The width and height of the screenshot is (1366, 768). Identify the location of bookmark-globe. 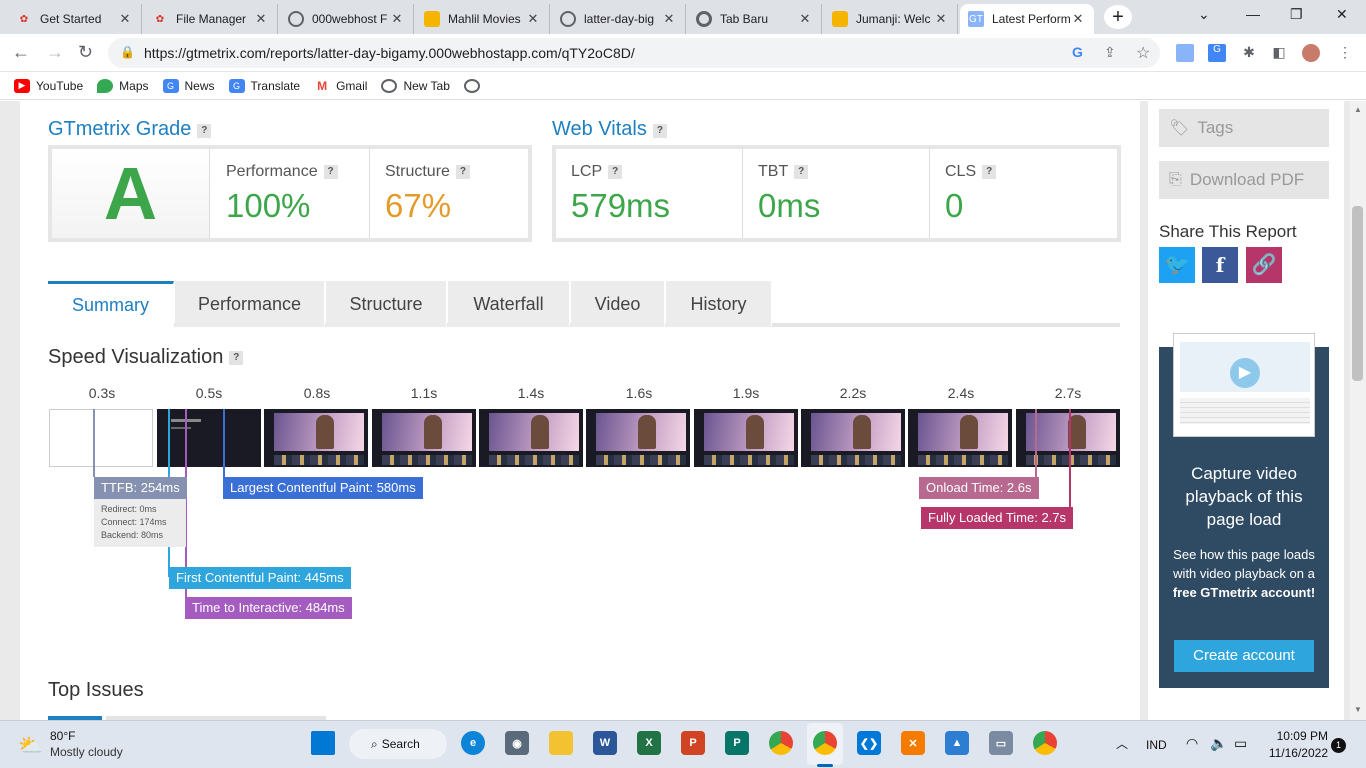
(474, 85).